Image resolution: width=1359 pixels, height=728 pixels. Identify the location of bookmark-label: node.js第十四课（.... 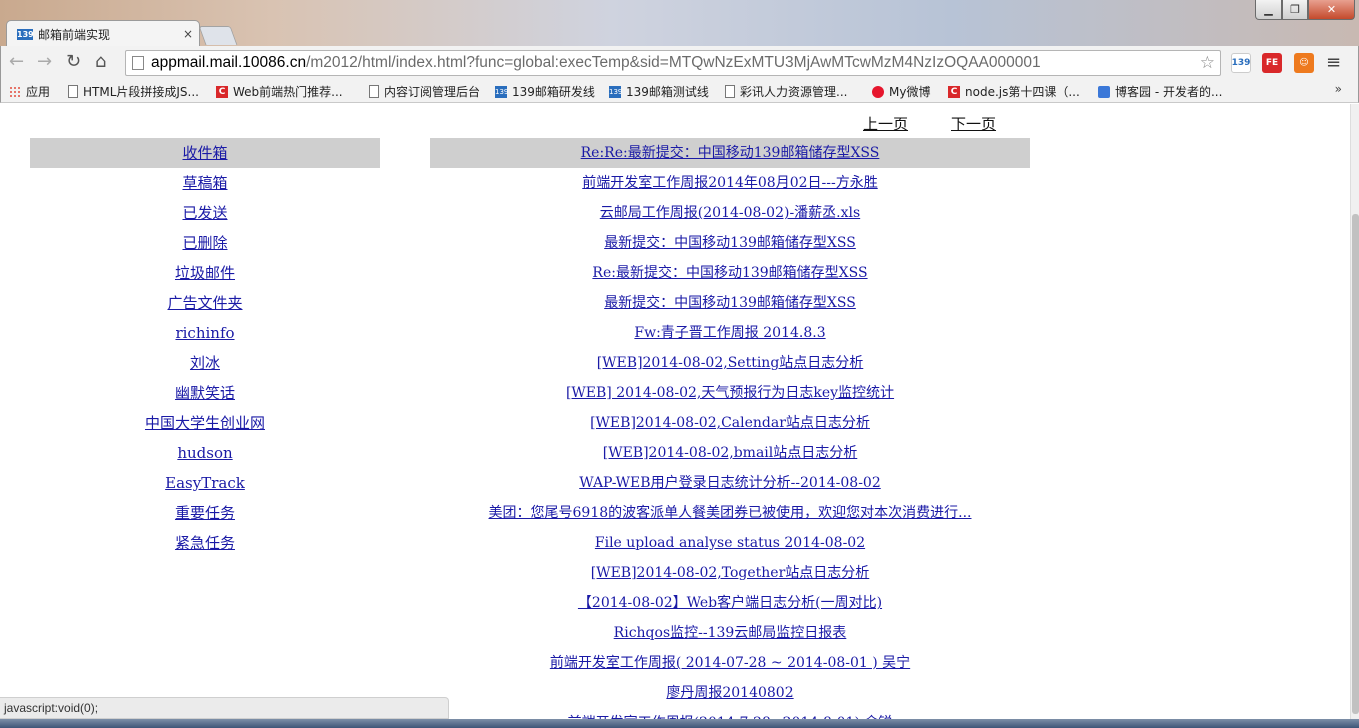
(1022, 92).